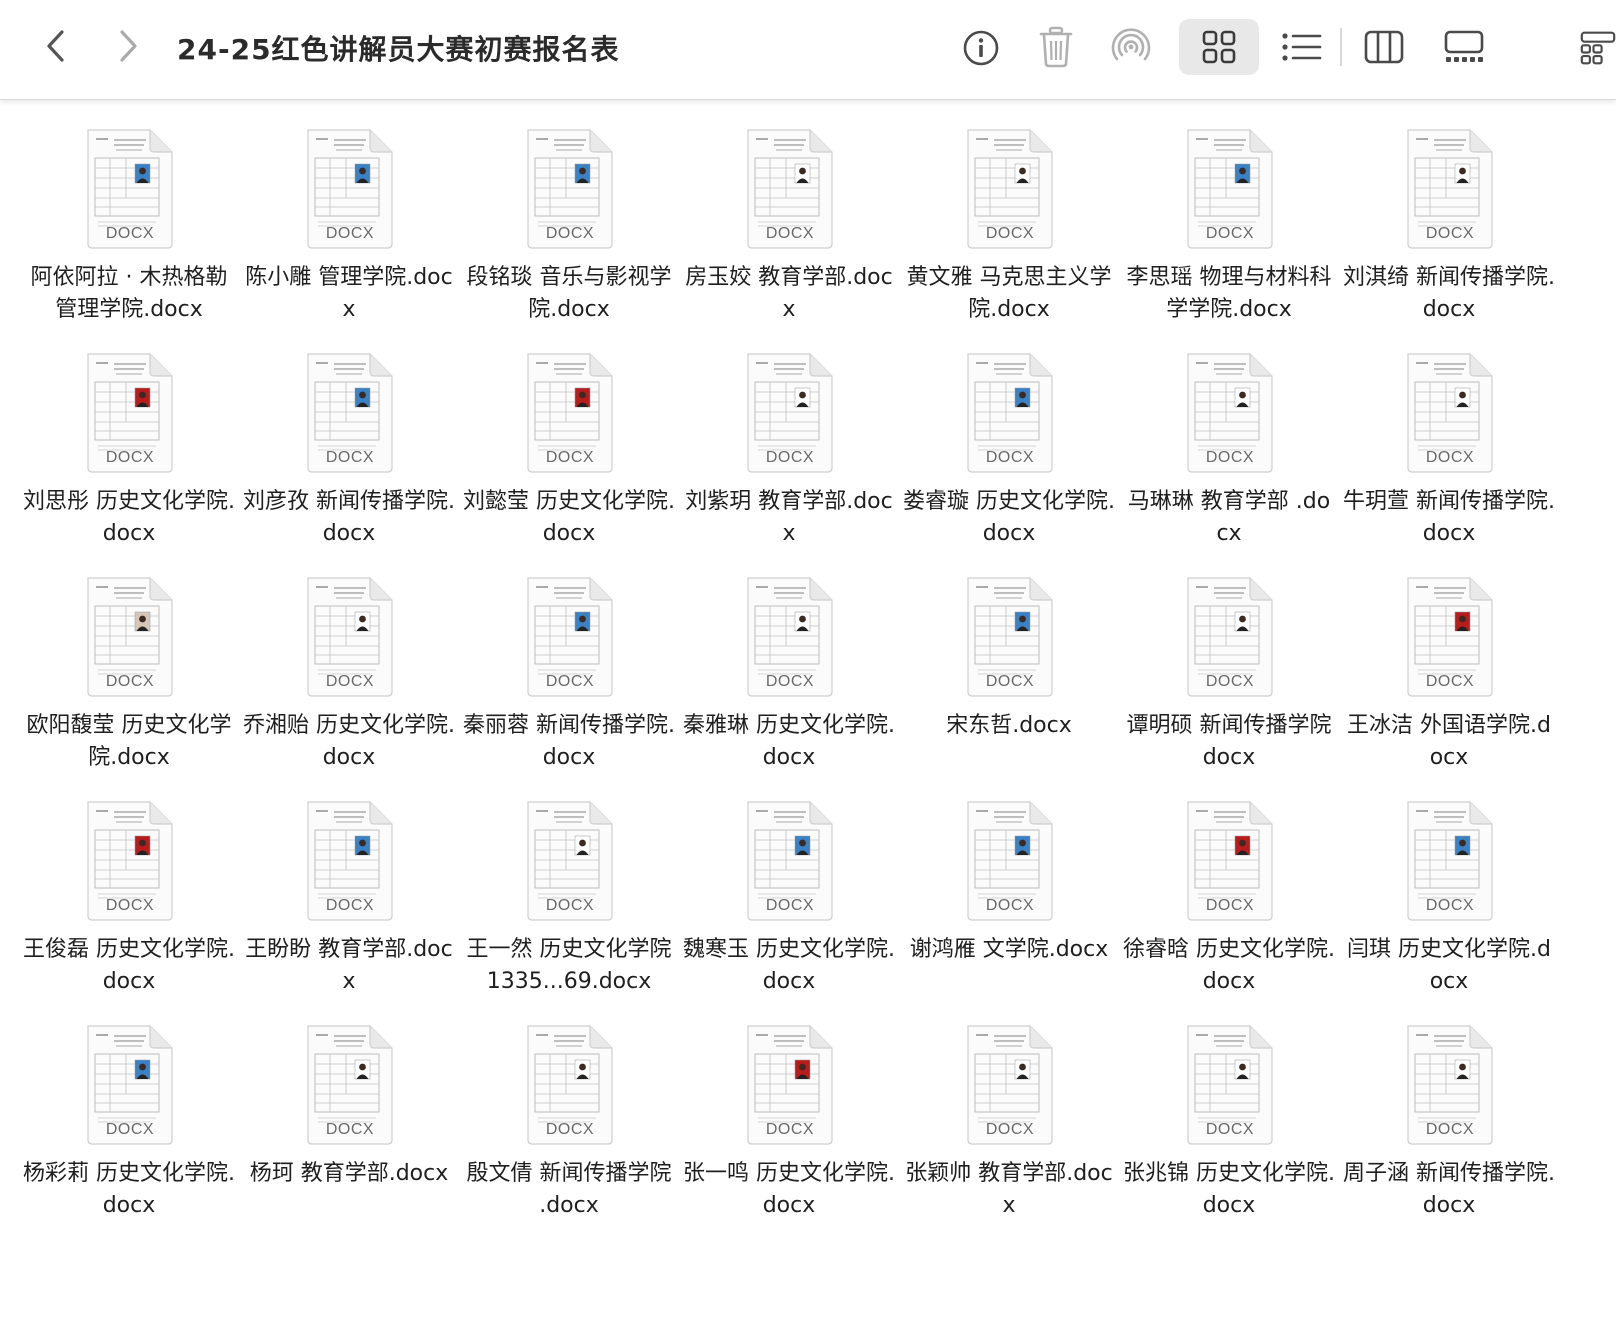 Image resolution: width=1616 pixels, height=1326 pixels. I want to click on file-item: DOCX 刘淇绮 新闻传播学院.docx, so click(1449, 238).